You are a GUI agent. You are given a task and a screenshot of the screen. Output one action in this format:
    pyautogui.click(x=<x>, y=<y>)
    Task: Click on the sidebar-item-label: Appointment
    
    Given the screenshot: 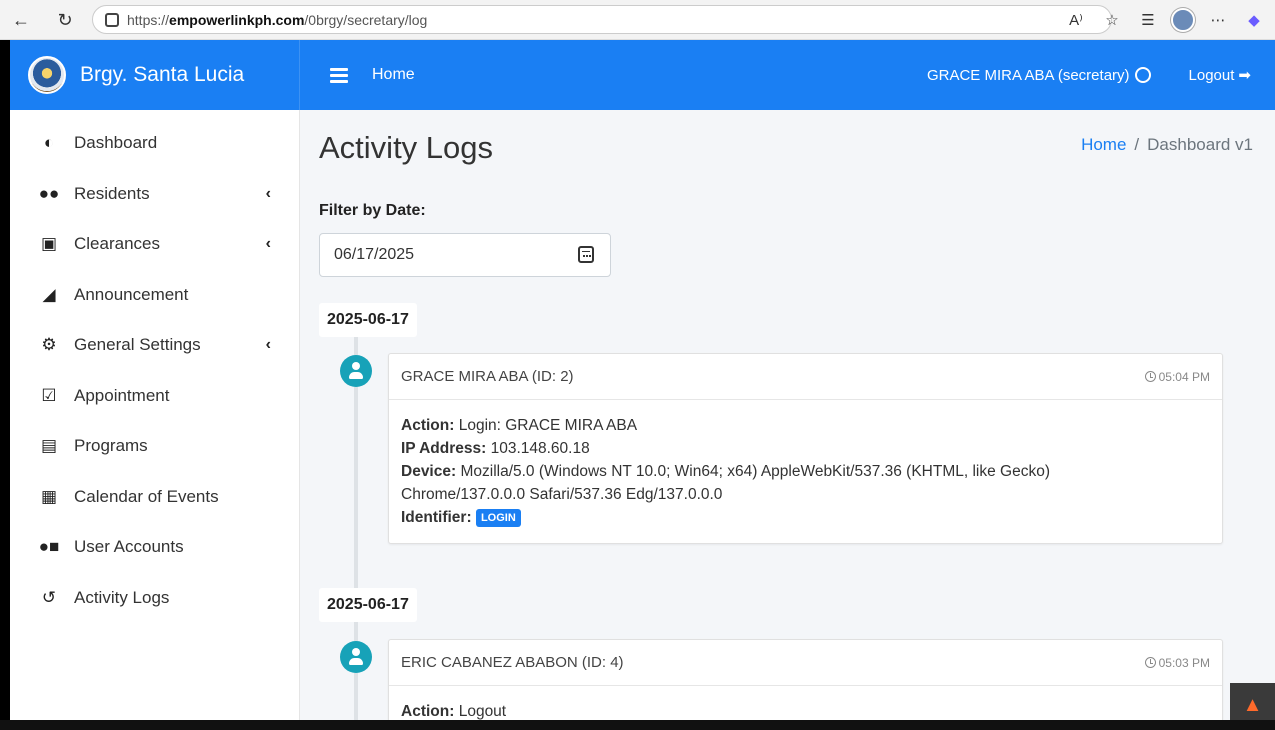 What is the action you would take?
    pyautogui.click(x=122, y=395)
    